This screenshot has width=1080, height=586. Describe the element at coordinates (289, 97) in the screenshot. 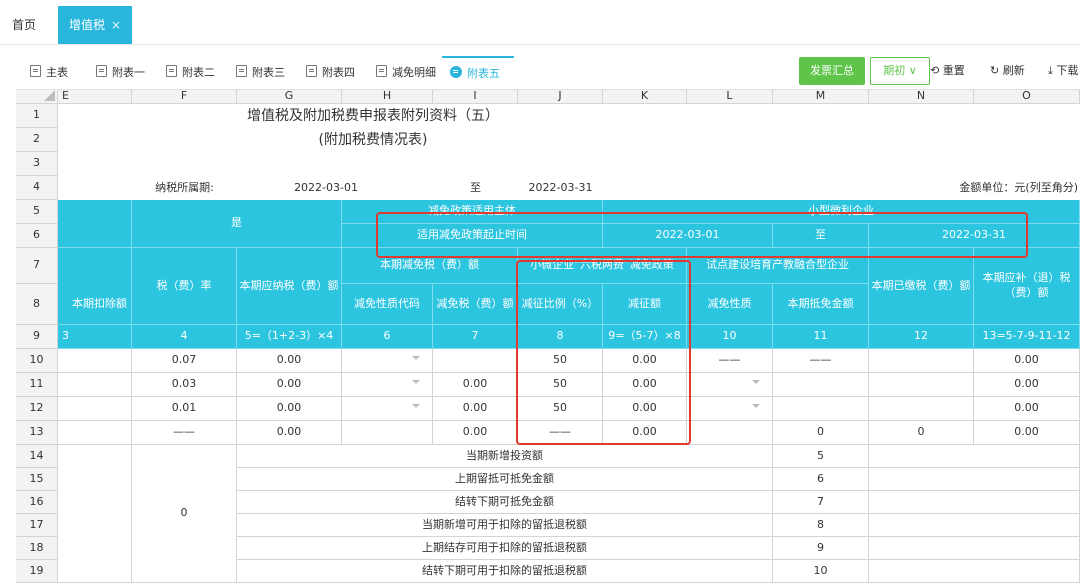

I see `col-header: G` at that location.